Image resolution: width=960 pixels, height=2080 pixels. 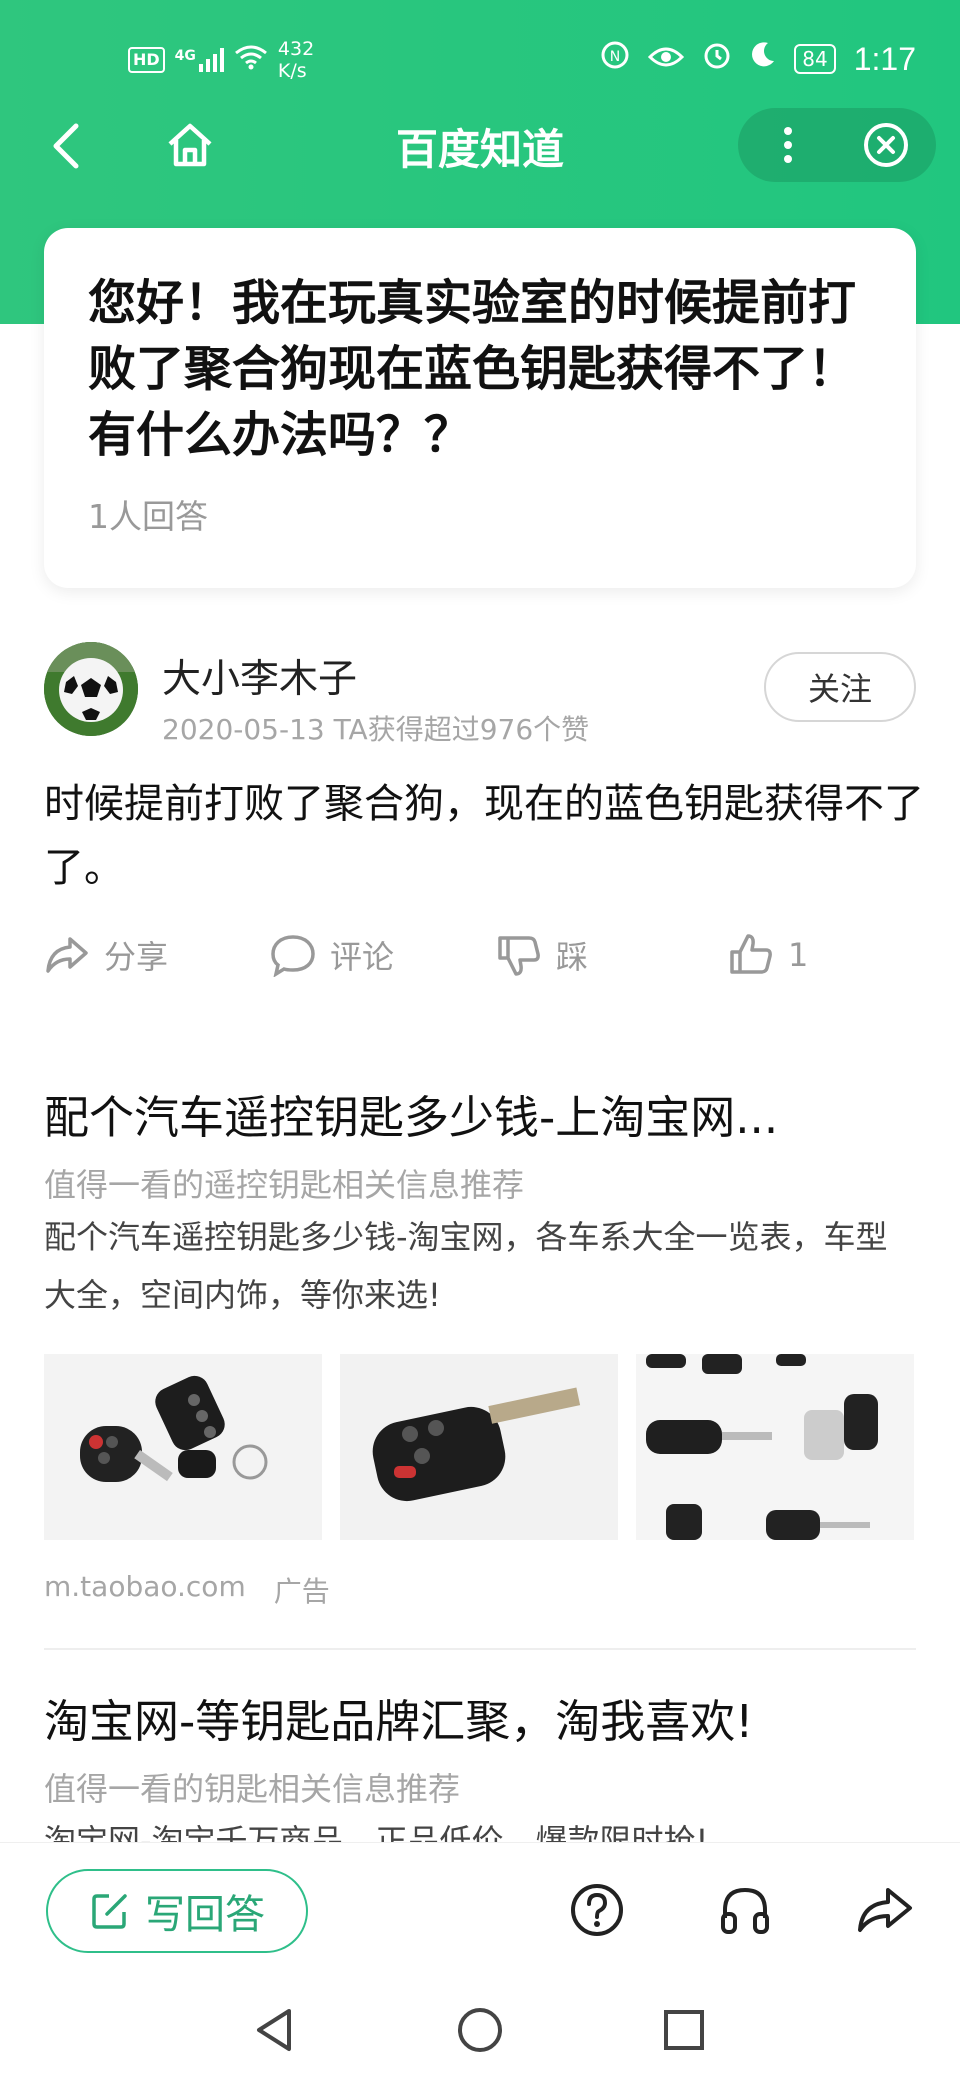 What do you see at coordinates (798, 955) in the screenshot?
I see `like-count: 1` at bounding box center [798, 955].